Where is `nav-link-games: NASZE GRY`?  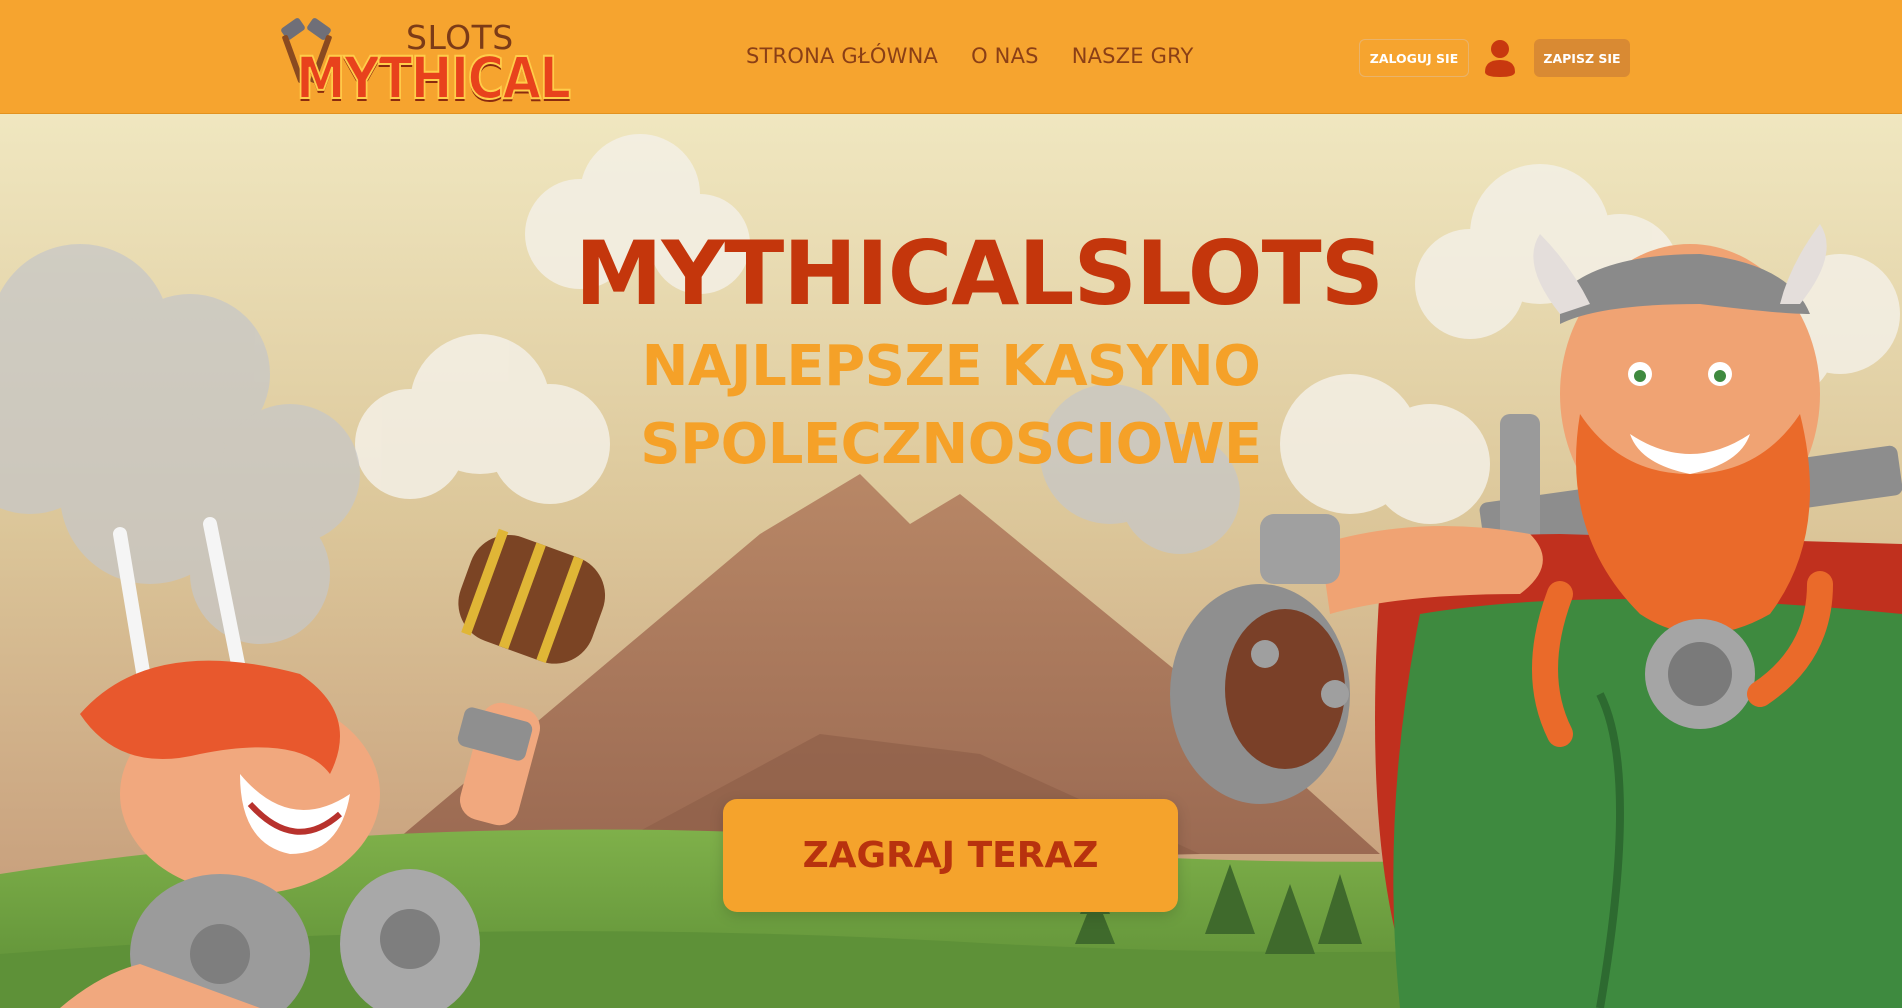 nav-link-games: NASZE GRY is located at coordinates (1133, 56).